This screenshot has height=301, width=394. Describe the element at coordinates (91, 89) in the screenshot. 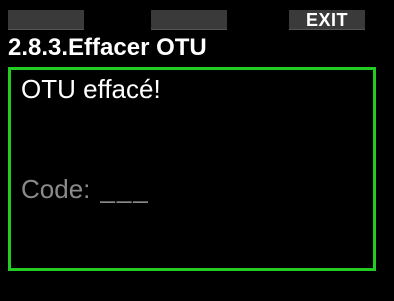

I see `status-message: OTU effacé!` at that location.